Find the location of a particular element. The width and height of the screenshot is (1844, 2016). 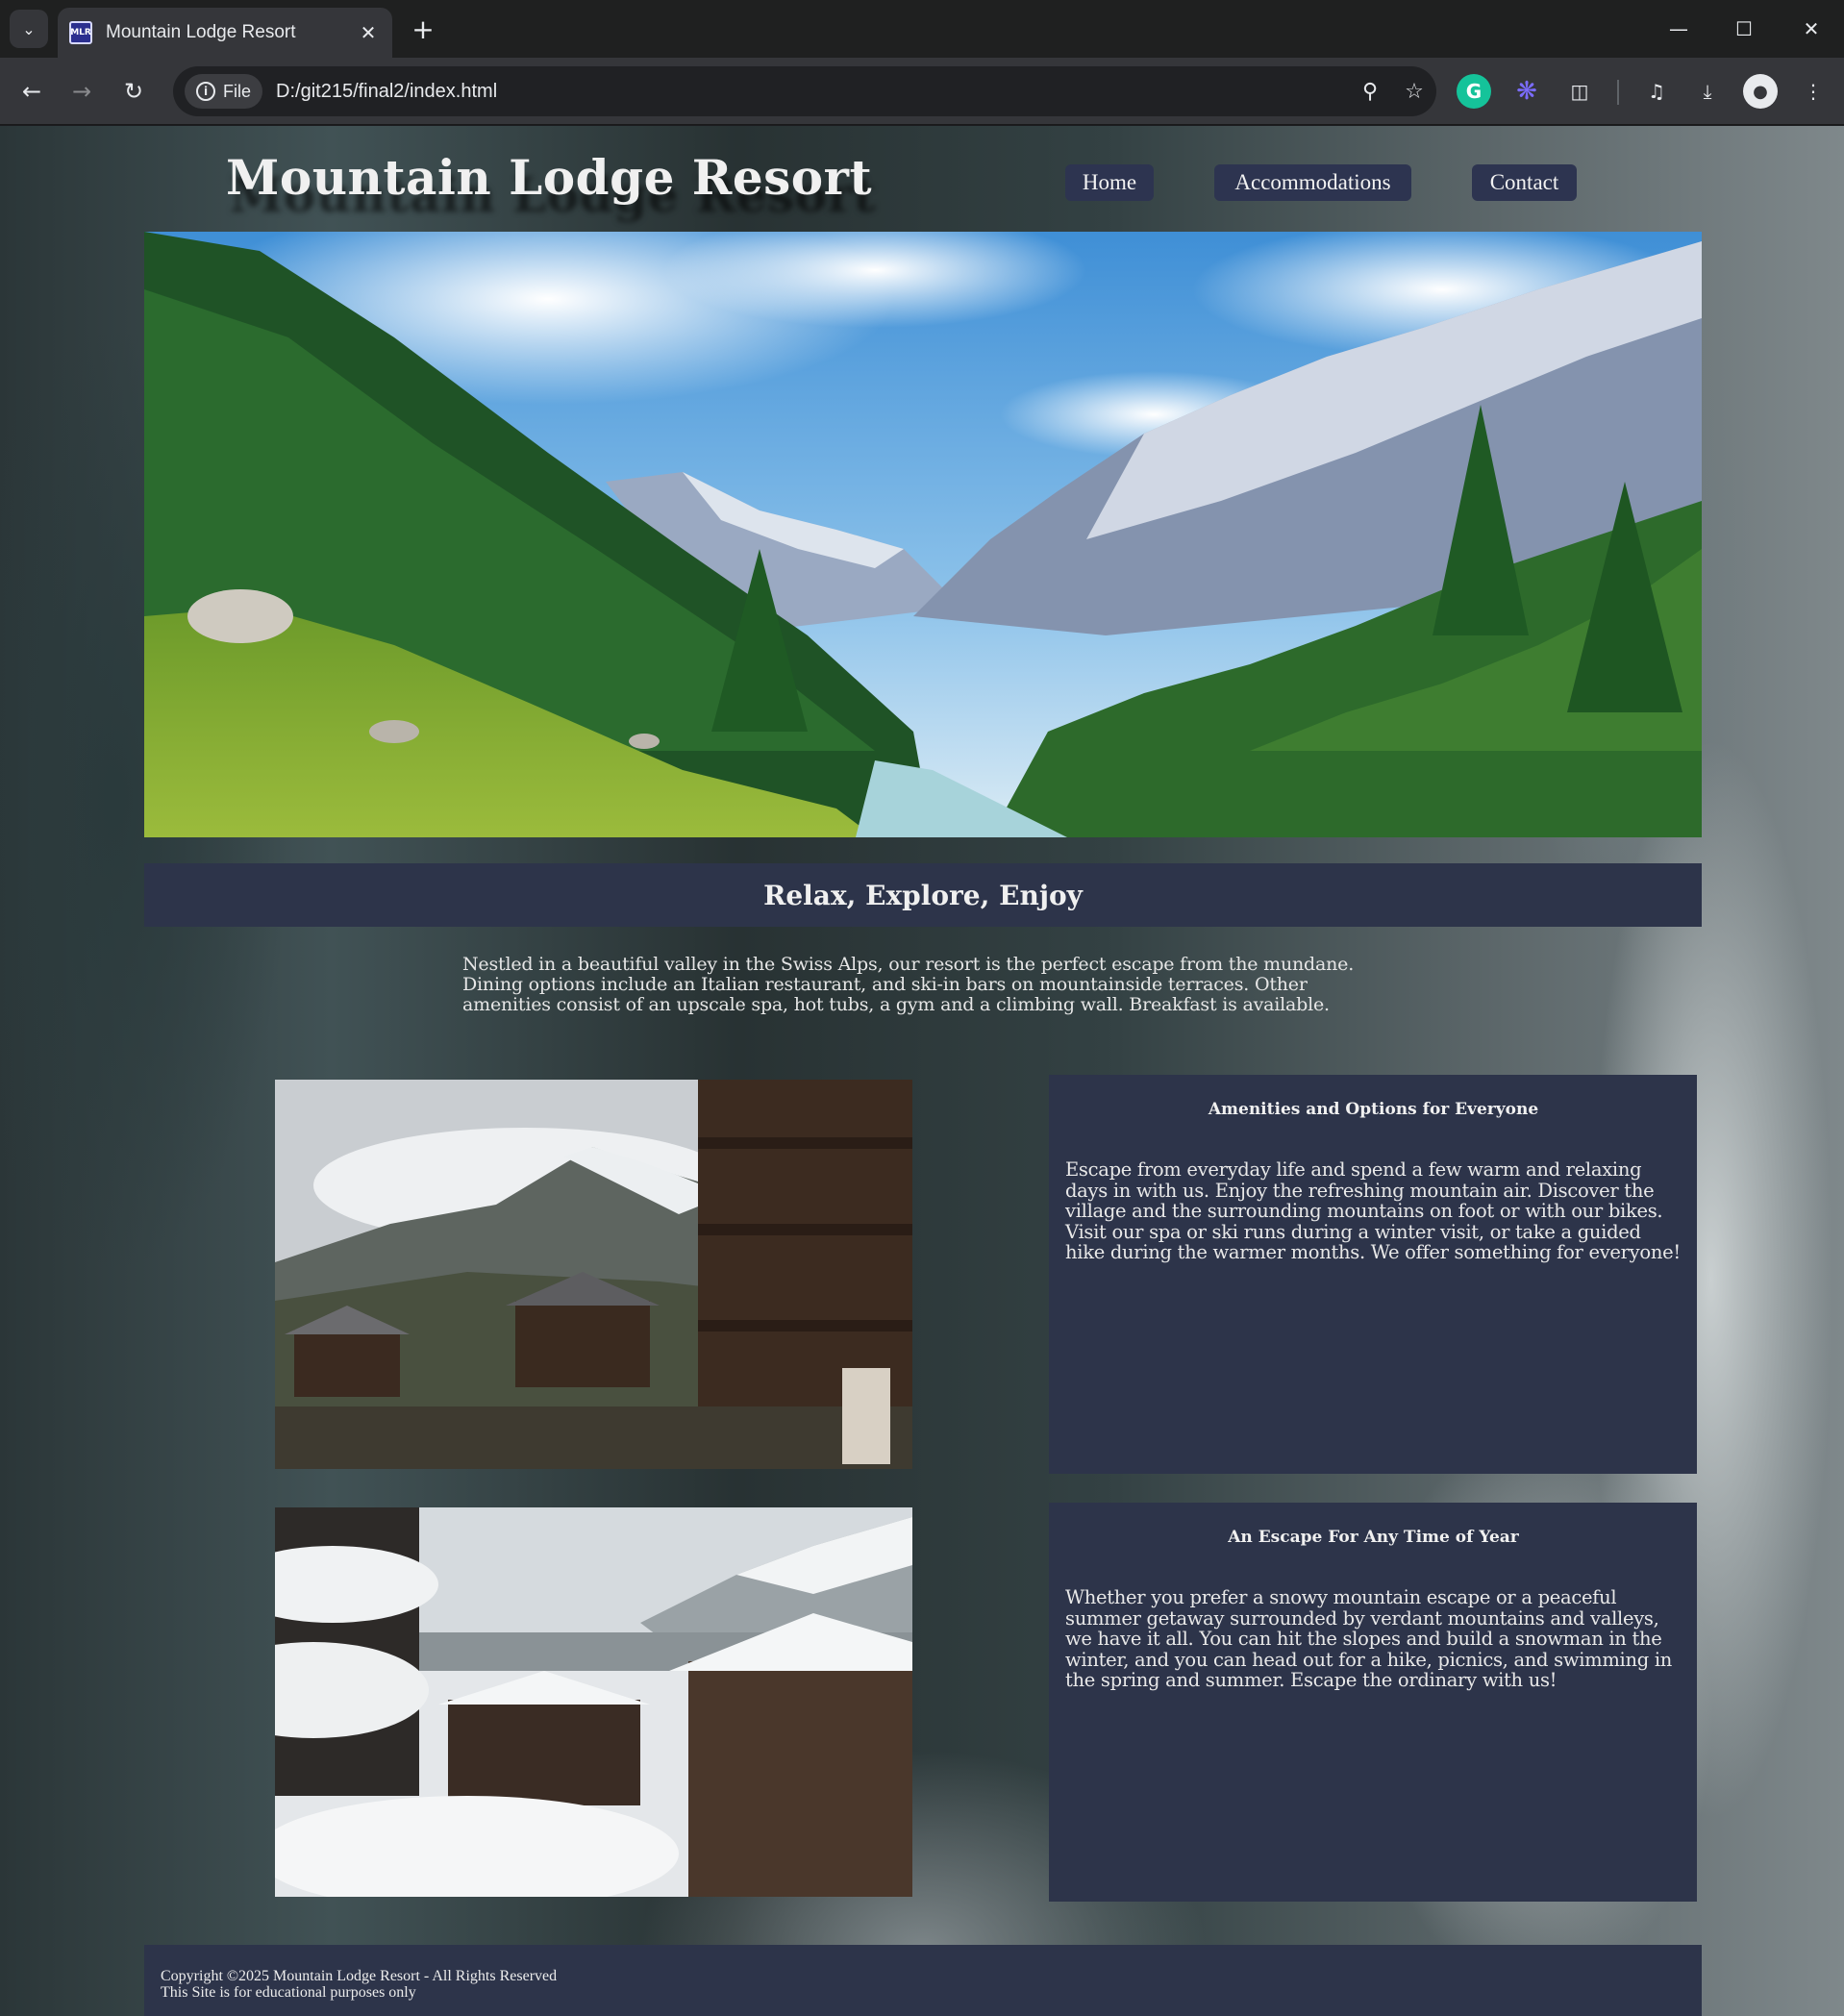

browser-tab: MLR Mountain Lodge Resort ✕ is located at coordinates (225, 33).